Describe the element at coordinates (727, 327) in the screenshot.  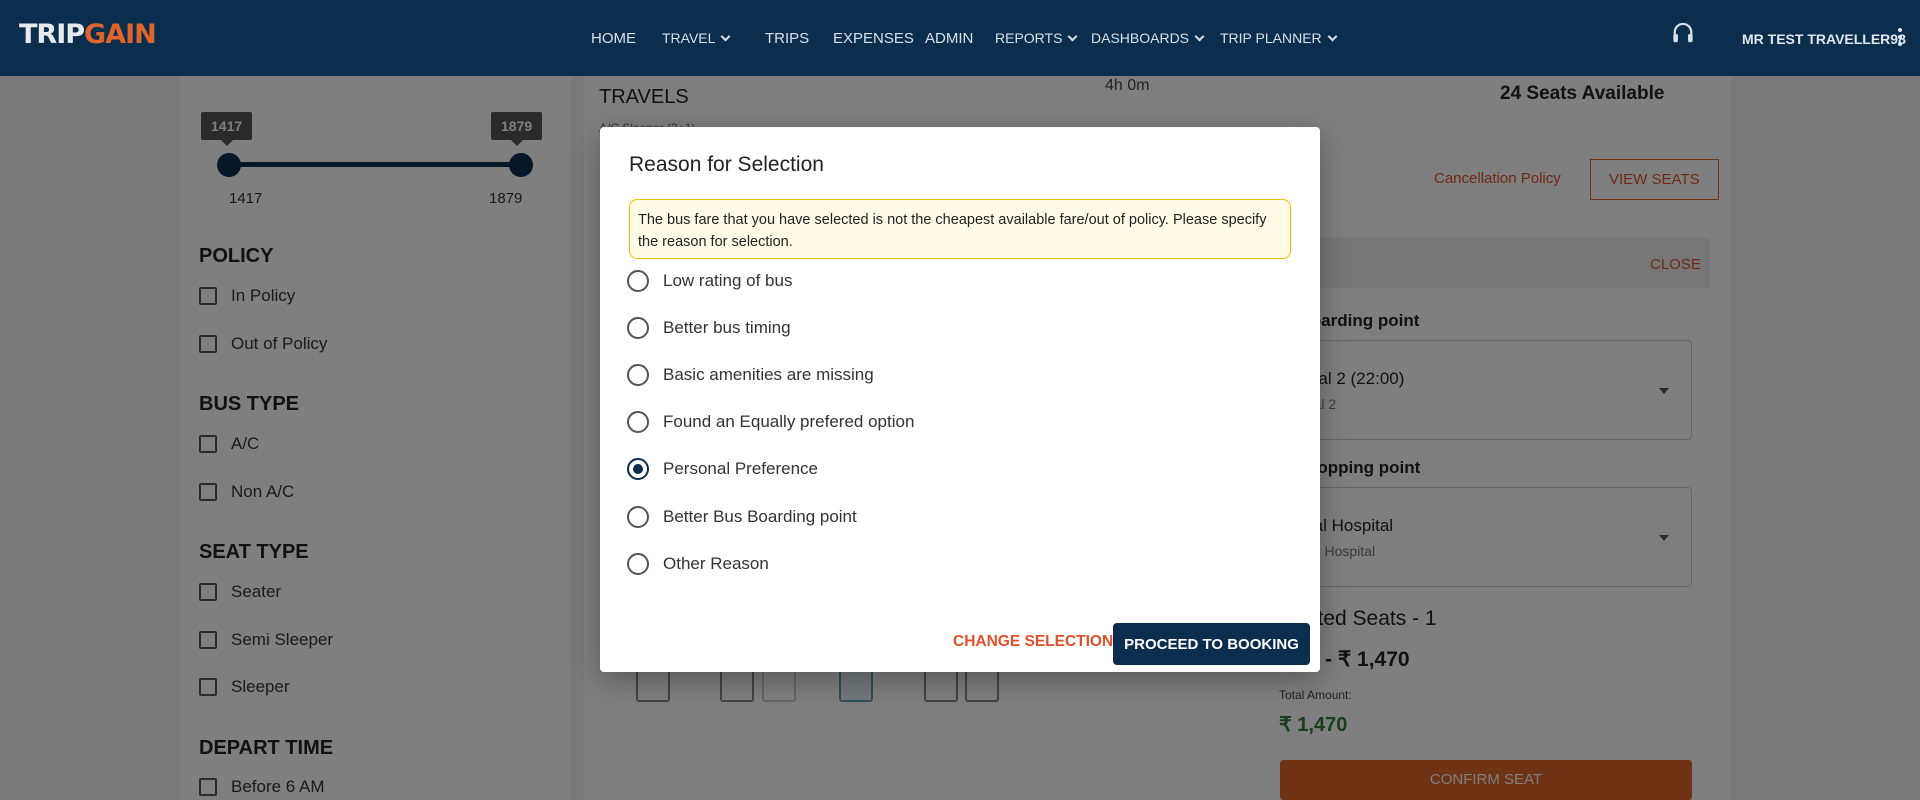
I see `reason-option-label: Better bus timing` at that location.